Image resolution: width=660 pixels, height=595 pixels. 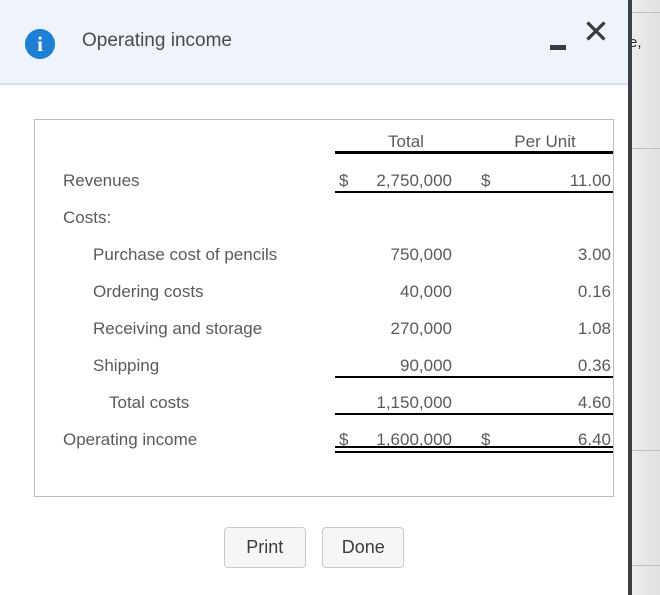 I want to click on row-value-cell: $750,000, so click(x=406, y=246).